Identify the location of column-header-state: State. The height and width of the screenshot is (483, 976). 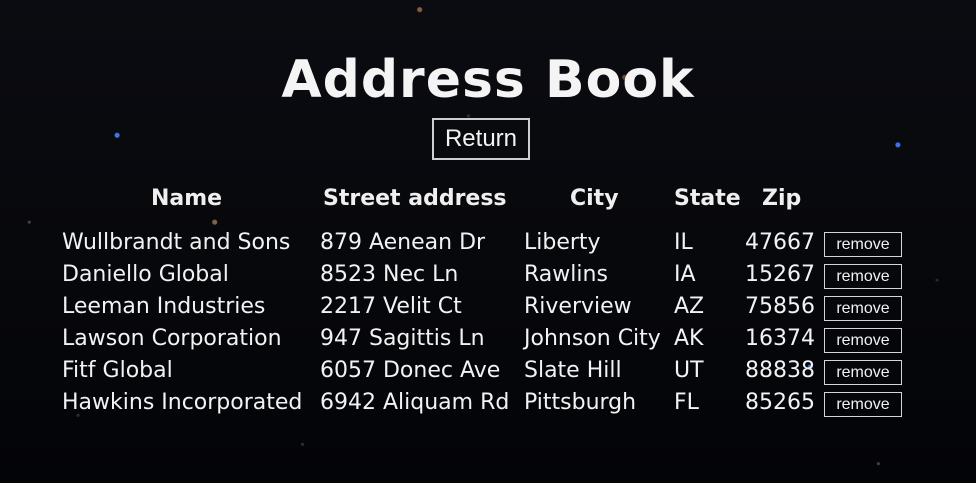
(707, 198).